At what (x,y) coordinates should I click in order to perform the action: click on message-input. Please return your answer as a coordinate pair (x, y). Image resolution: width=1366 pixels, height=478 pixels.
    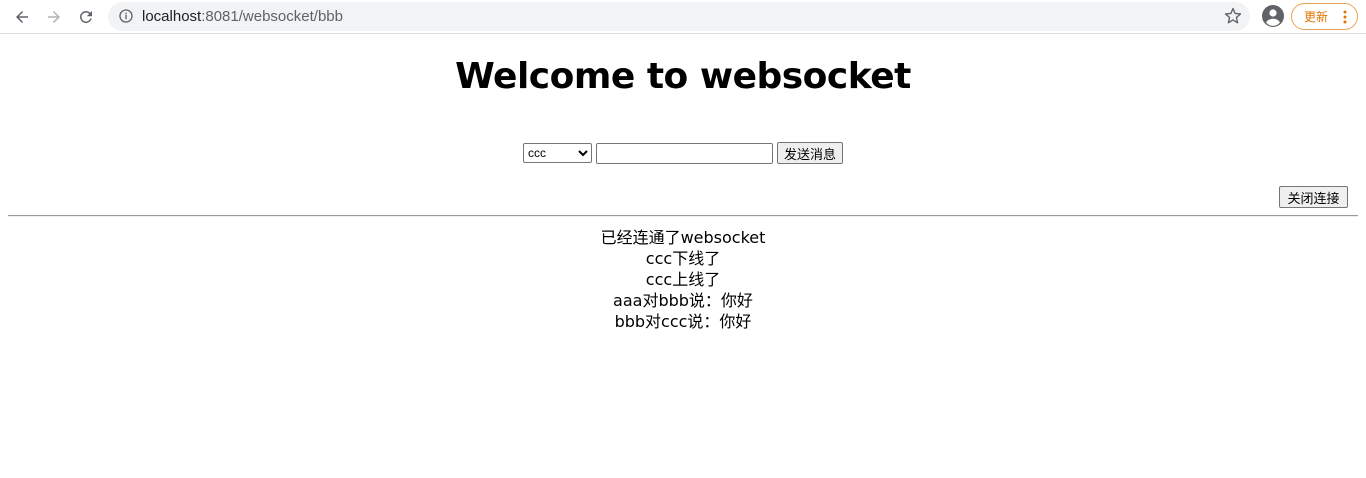
    Looking at the image, I should click on (684, 153).